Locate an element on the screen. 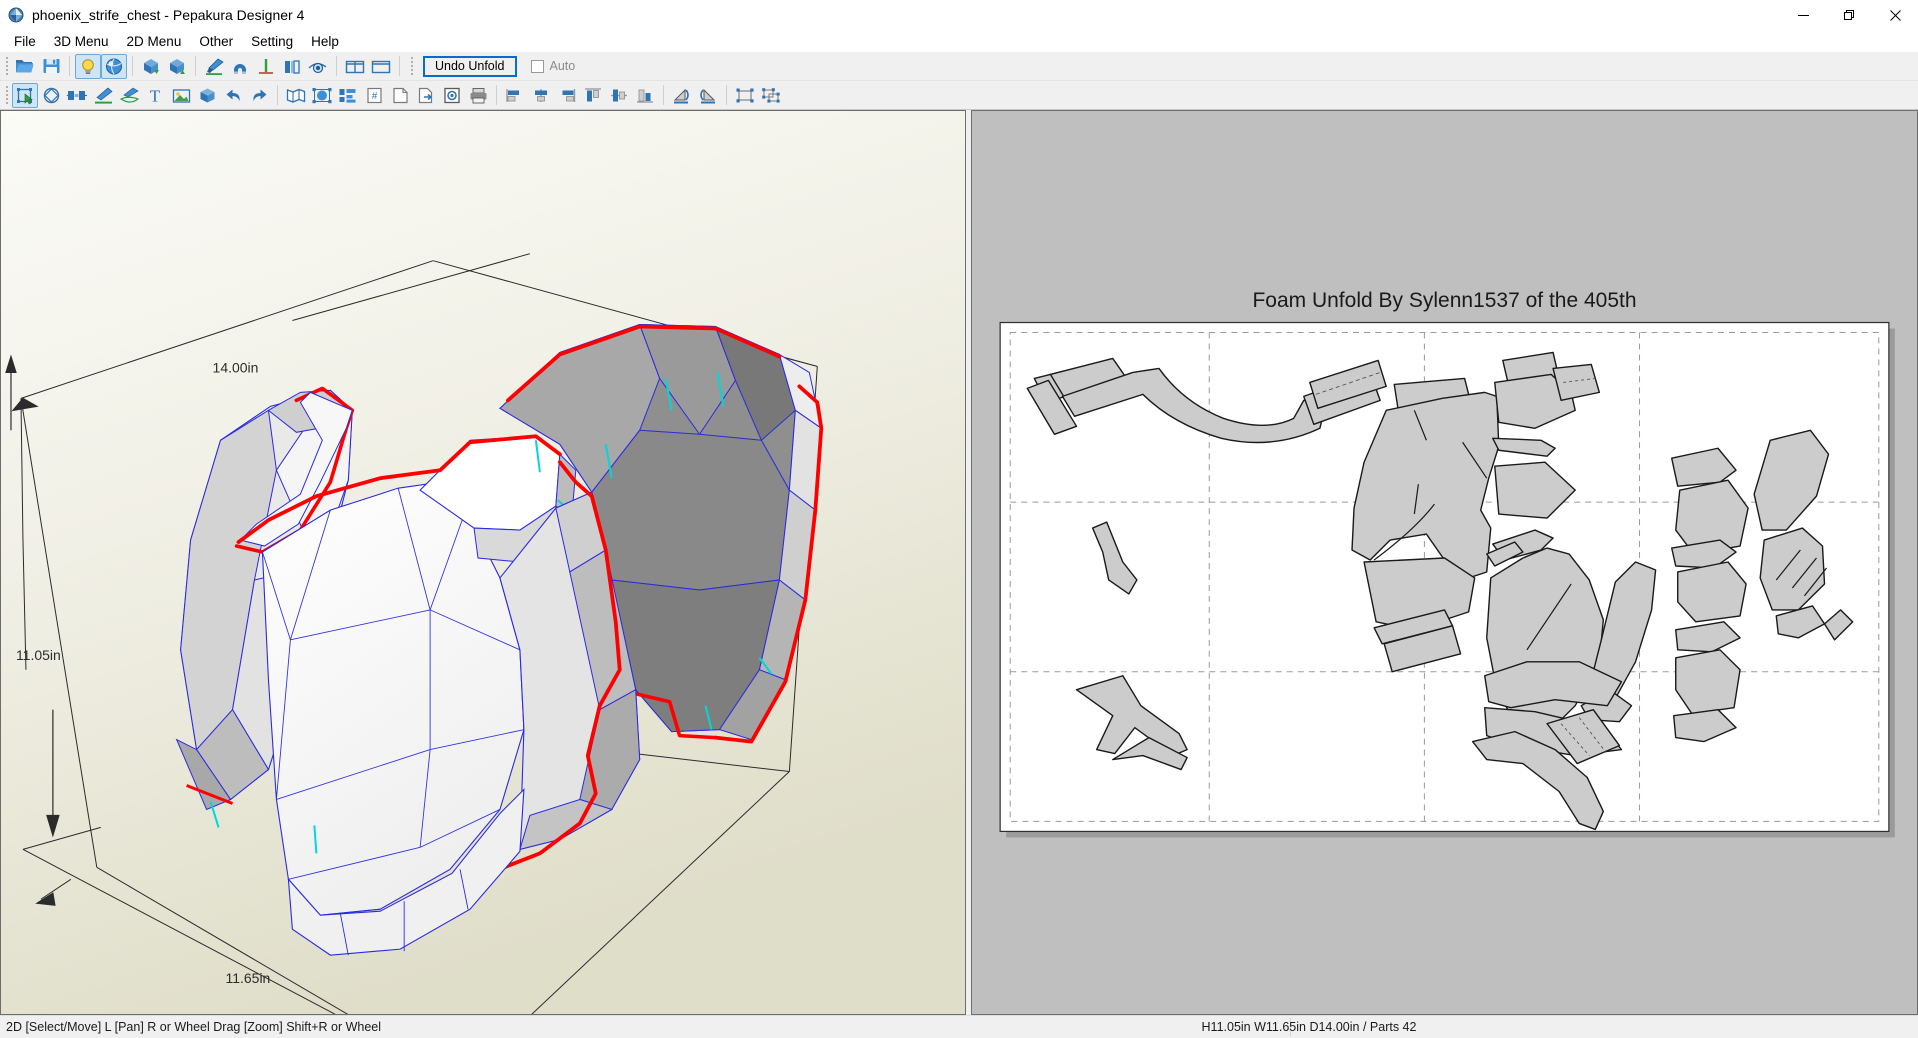  restore-icon is located at coordinates (1849, 15).